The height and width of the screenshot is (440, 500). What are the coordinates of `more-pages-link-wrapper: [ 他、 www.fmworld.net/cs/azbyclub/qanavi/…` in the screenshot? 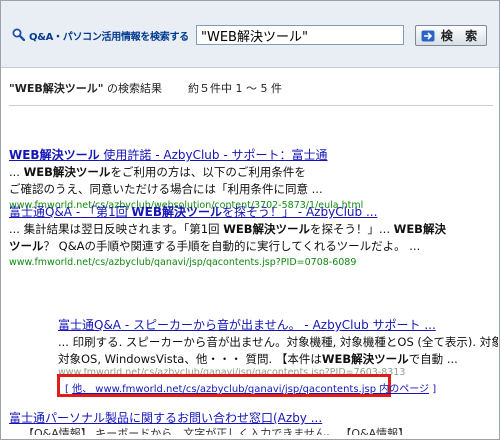 It's located at (250, 387).